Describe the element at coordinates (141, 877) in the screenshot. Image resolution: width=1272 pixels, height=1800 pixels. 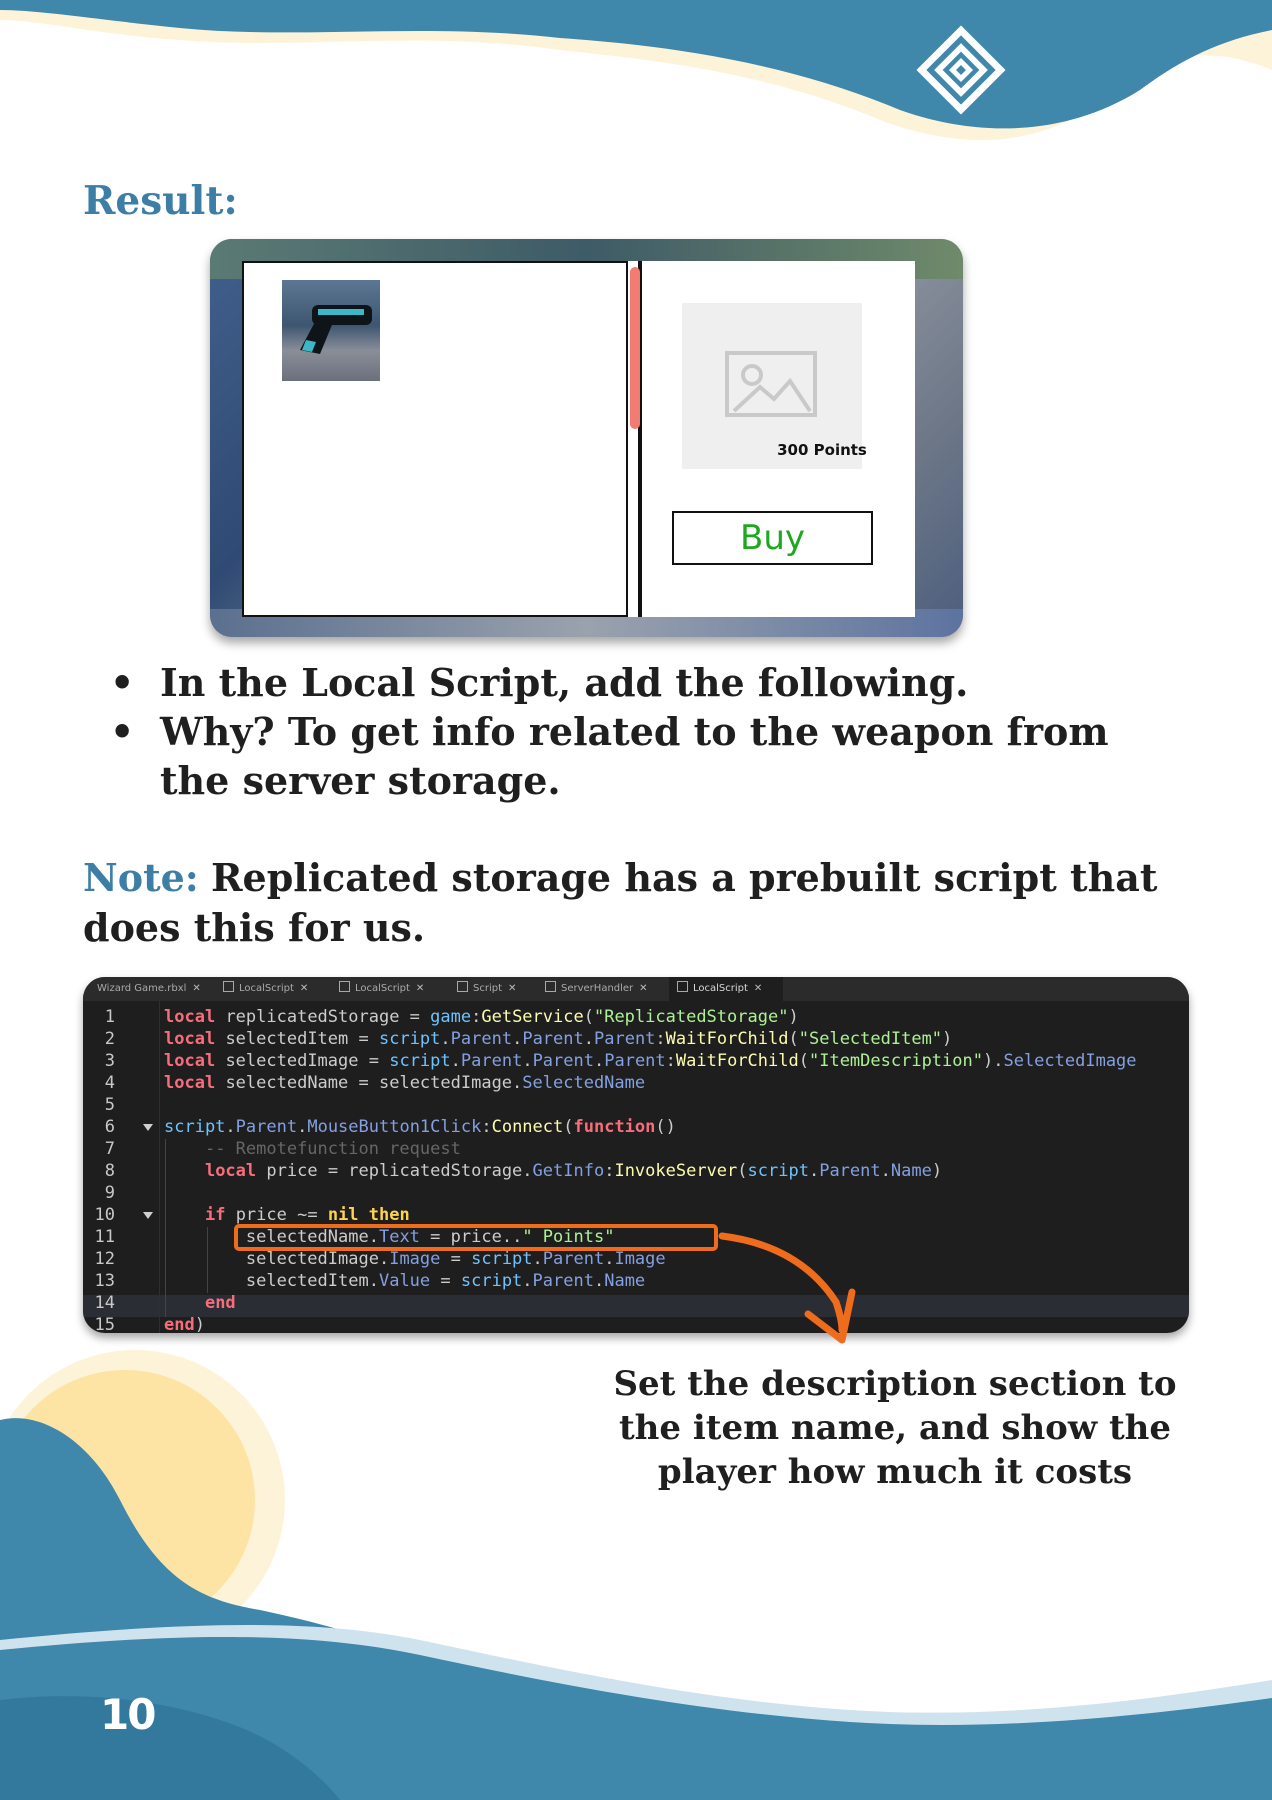
I see `note-label: Note:` at that location.